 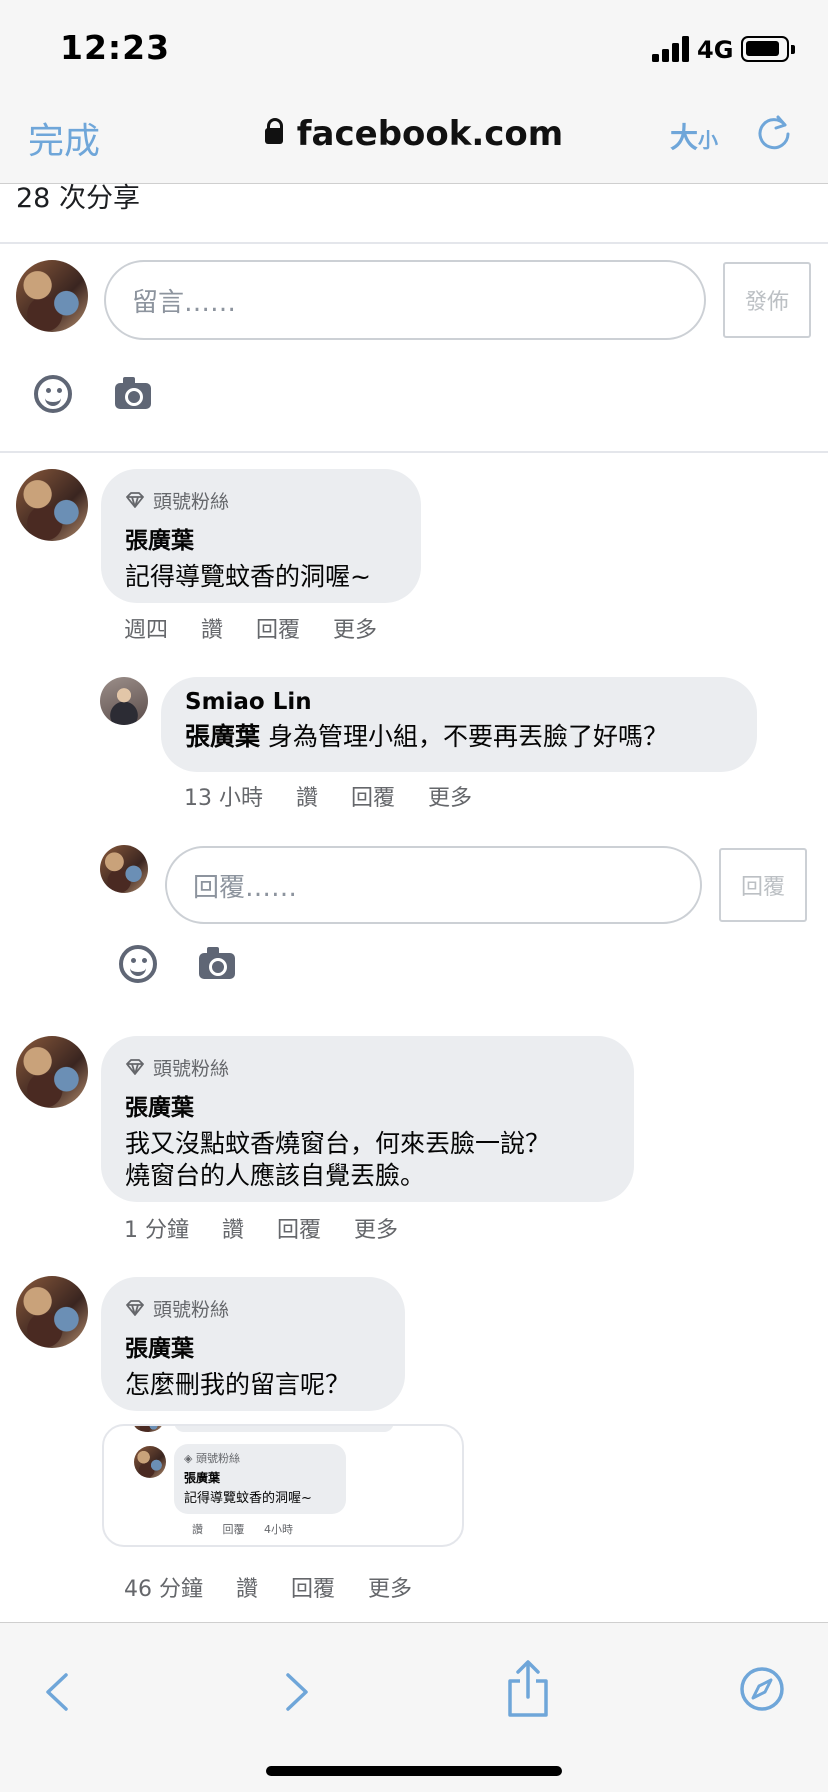 I want to click on comment-text: 記得導覽蚊香的洞喔~, so click(x=248, y=576).